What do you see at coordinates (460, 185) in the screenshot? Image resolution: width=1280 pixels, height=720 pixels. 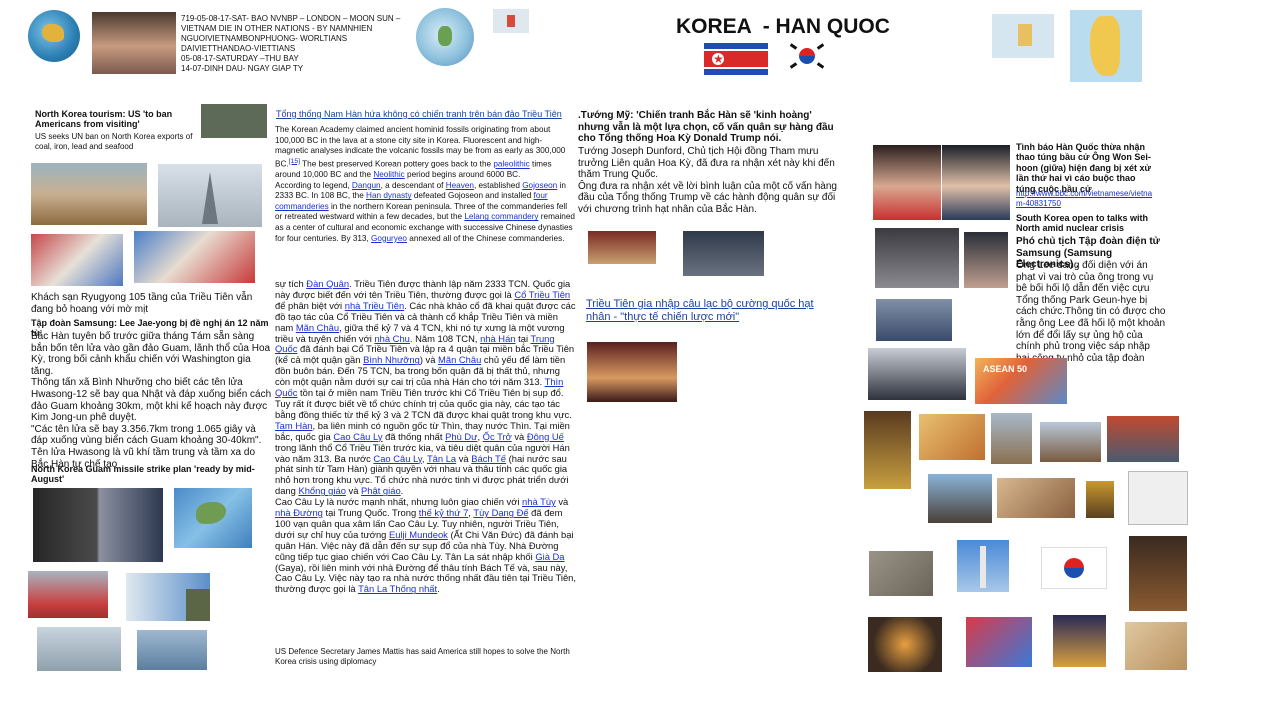 I see `heaven-link: Heaven` at bounding box center [460, 185].